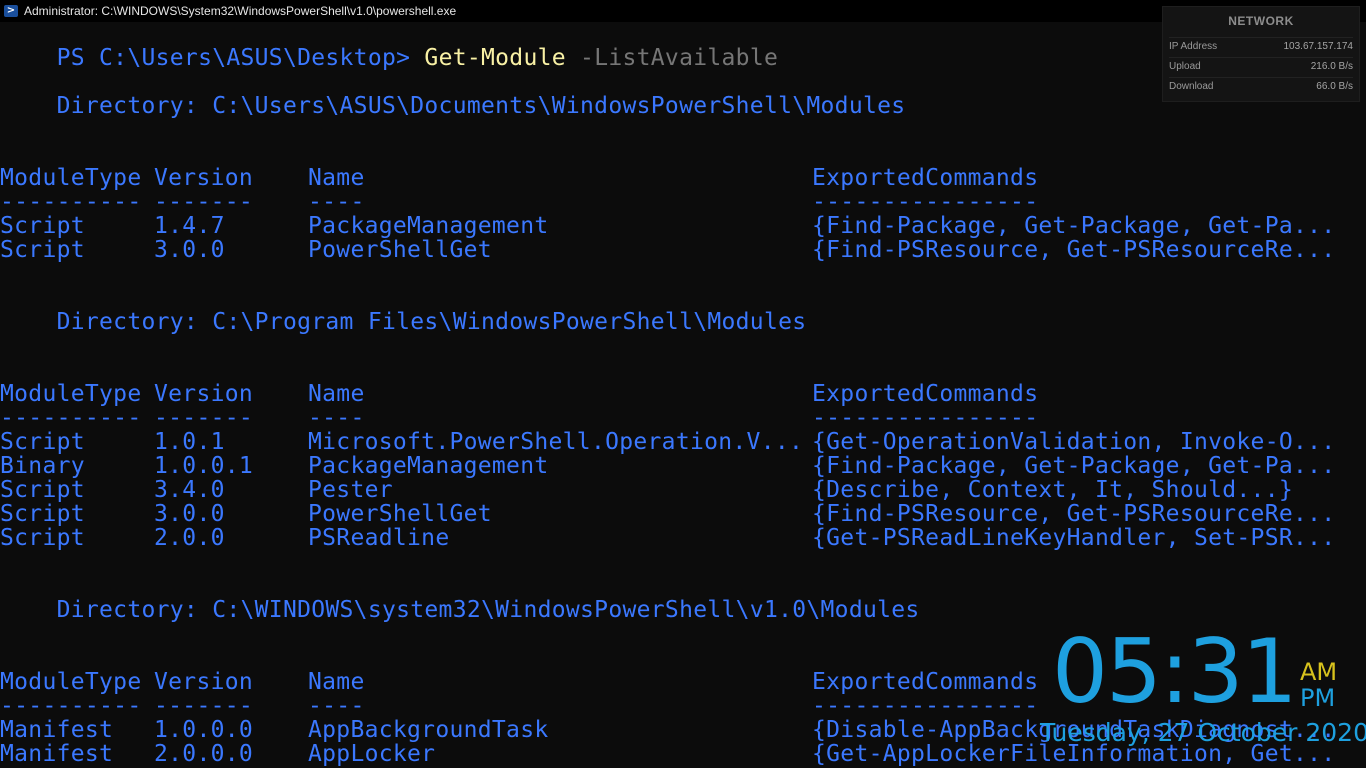 This screenshot has width=1366, height=768. Describe the element at coordinates (204, 730) in the screenshot. I see `cell-version: 1.0.0.0` at that location.